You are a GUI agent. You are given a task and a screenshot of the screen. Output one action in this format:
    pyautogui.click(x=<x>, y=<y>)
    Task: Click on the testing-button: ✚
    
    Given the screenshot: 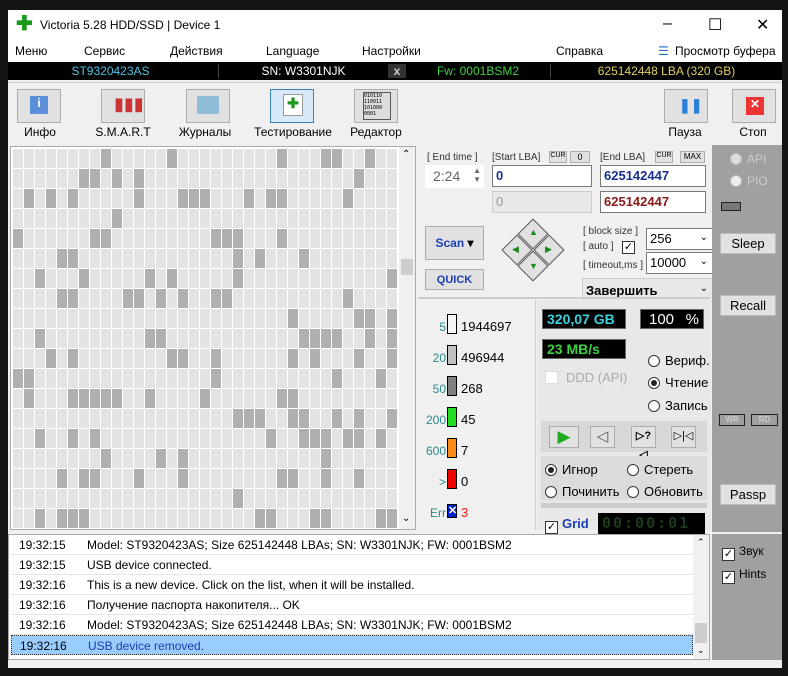 What is the action you would take?
    pyautogui.click(x=292, y=106)
    